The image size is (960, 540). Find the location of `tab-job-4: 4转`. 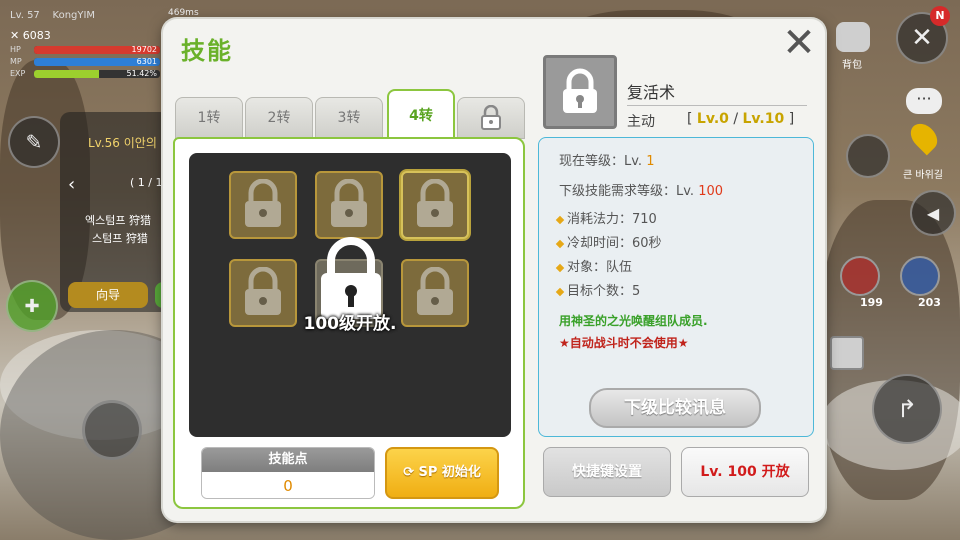

tab-job-4: 4转 is located at coordinates (421, 115).